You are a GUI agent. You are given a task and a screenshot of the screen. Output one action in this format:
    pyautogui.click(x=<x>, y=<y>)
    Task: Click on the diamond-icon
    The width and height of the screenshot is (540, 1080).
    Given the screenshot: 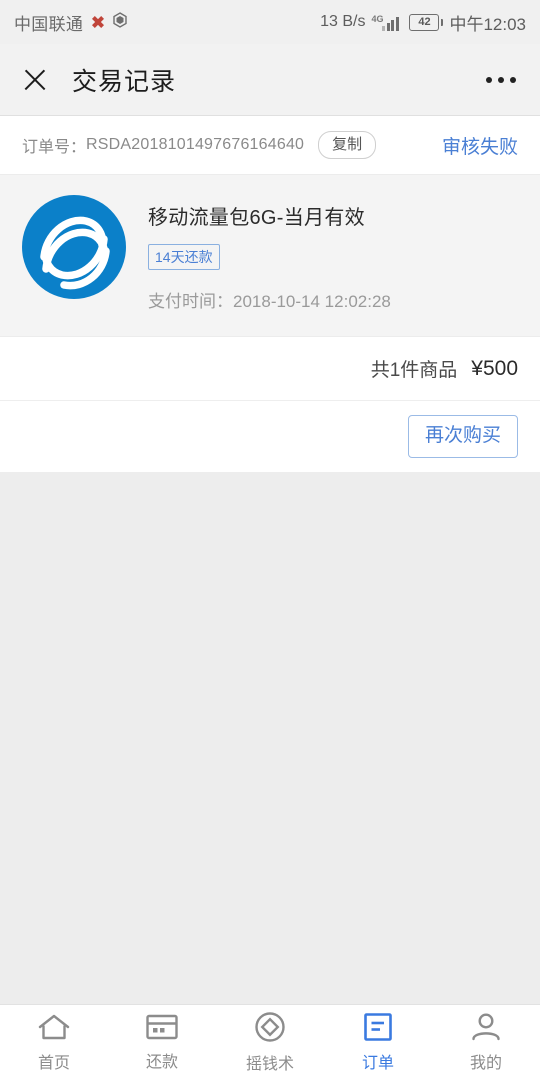 What is the action you would take?
    pyautogui.click(x=270, y=1027)
    